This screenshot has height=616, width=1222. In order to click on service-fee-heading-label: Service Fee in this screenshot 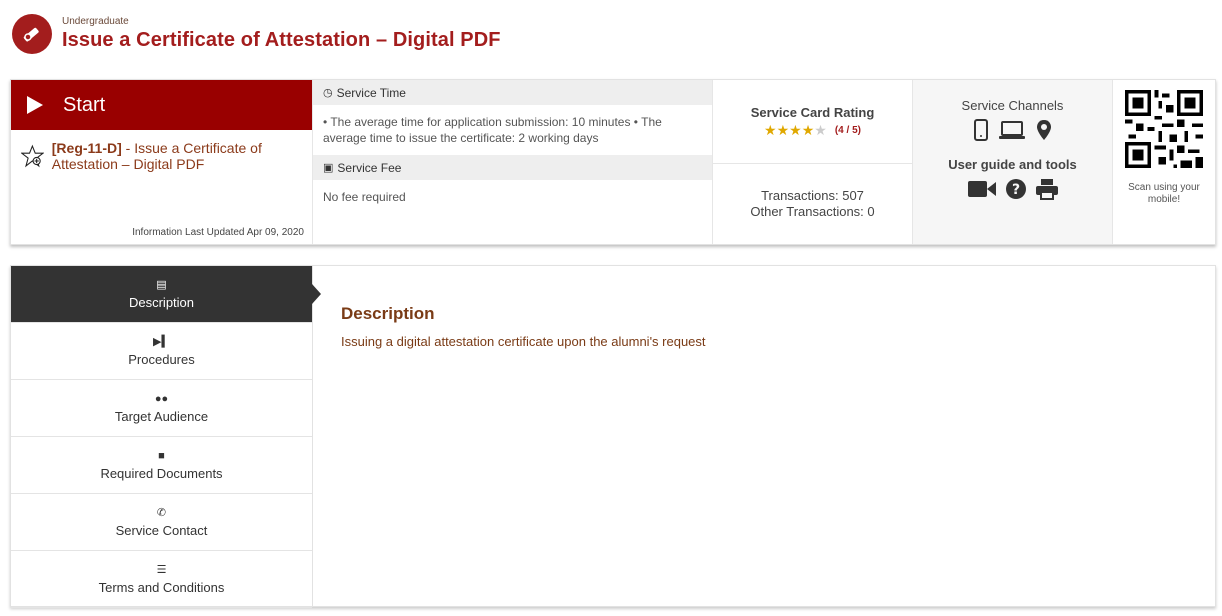, I will do `click(369, 167)`.